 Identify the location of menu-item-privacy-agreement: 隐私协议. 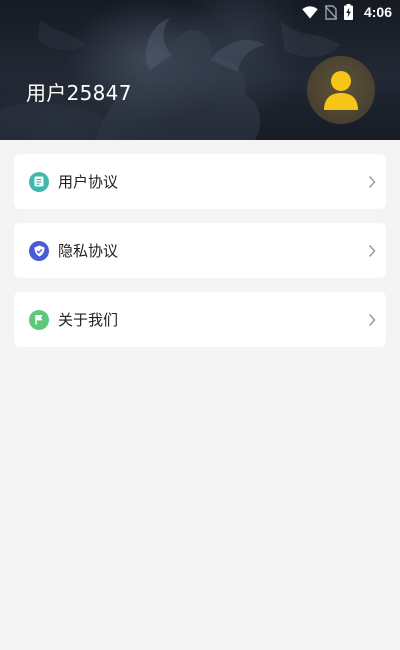
(200, 250).